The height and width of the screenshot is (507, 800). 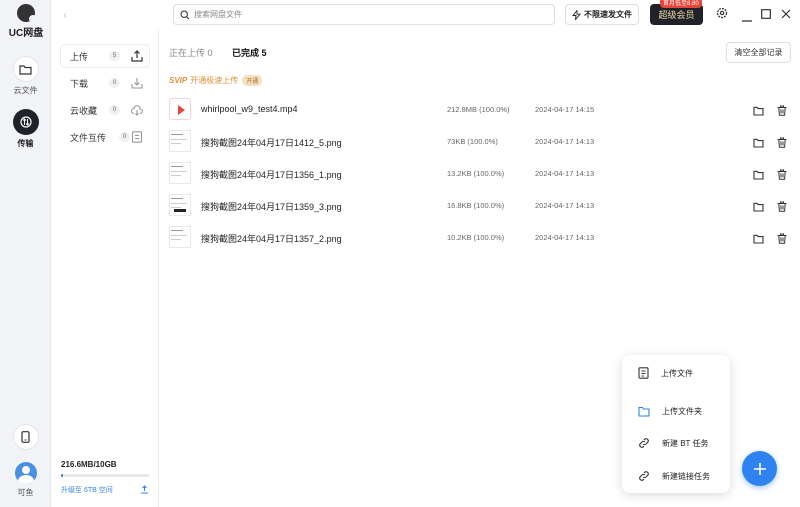 I want to click on search-placeholder: 搜索网盘文件, so click(x=218, y=14).